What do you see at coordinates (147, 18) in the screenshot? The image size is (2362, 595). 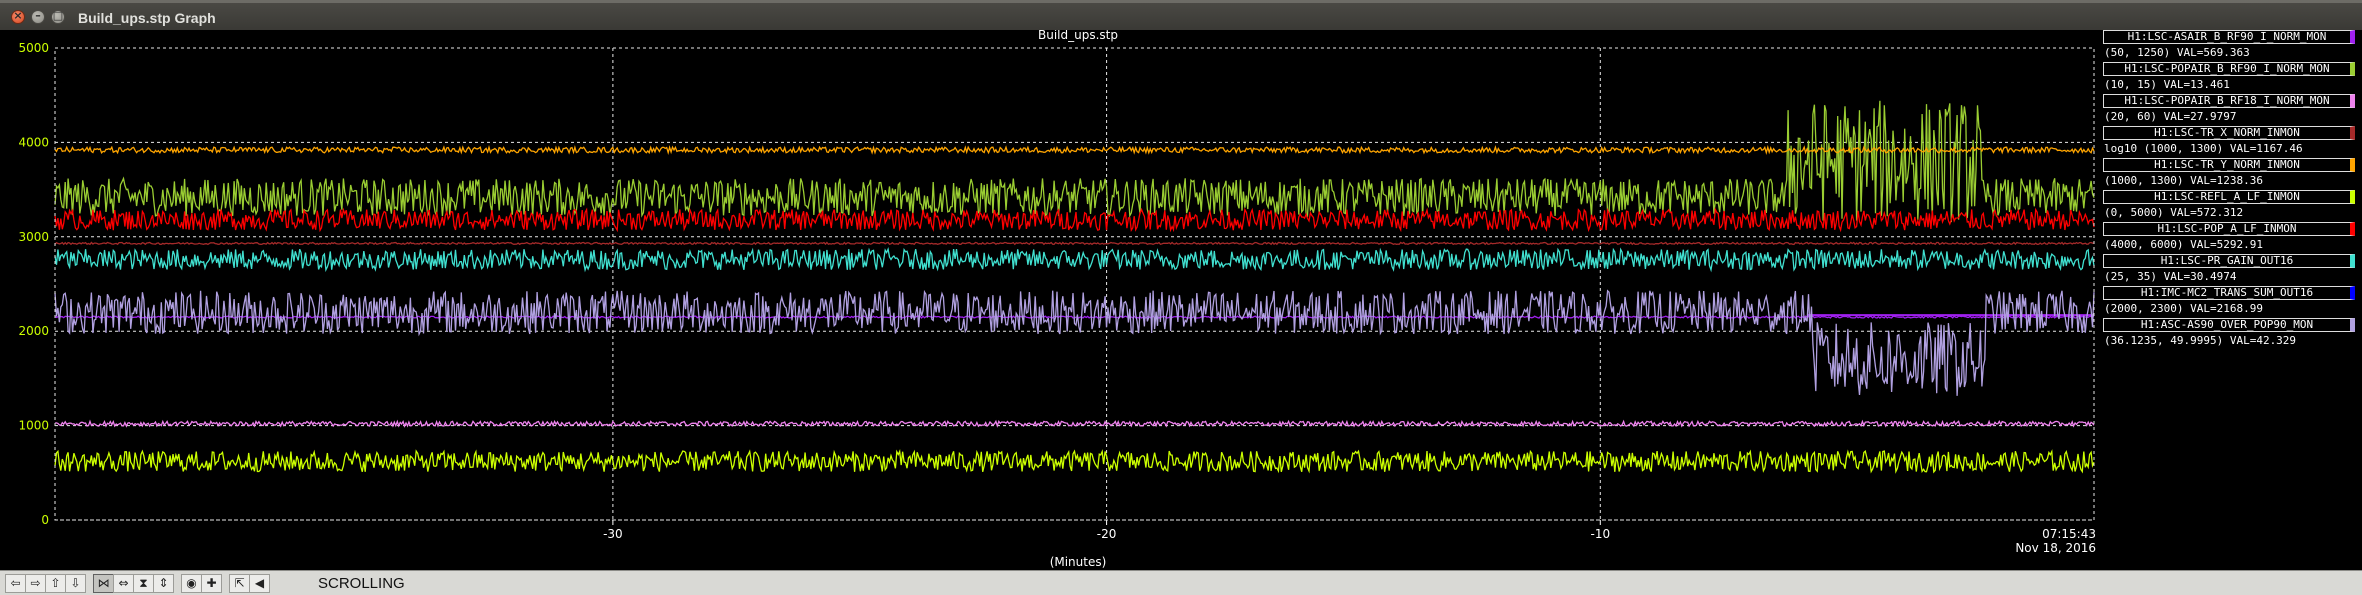 I see `window-title: Build_ups.stp Graph` at bounding box center [147, 18].